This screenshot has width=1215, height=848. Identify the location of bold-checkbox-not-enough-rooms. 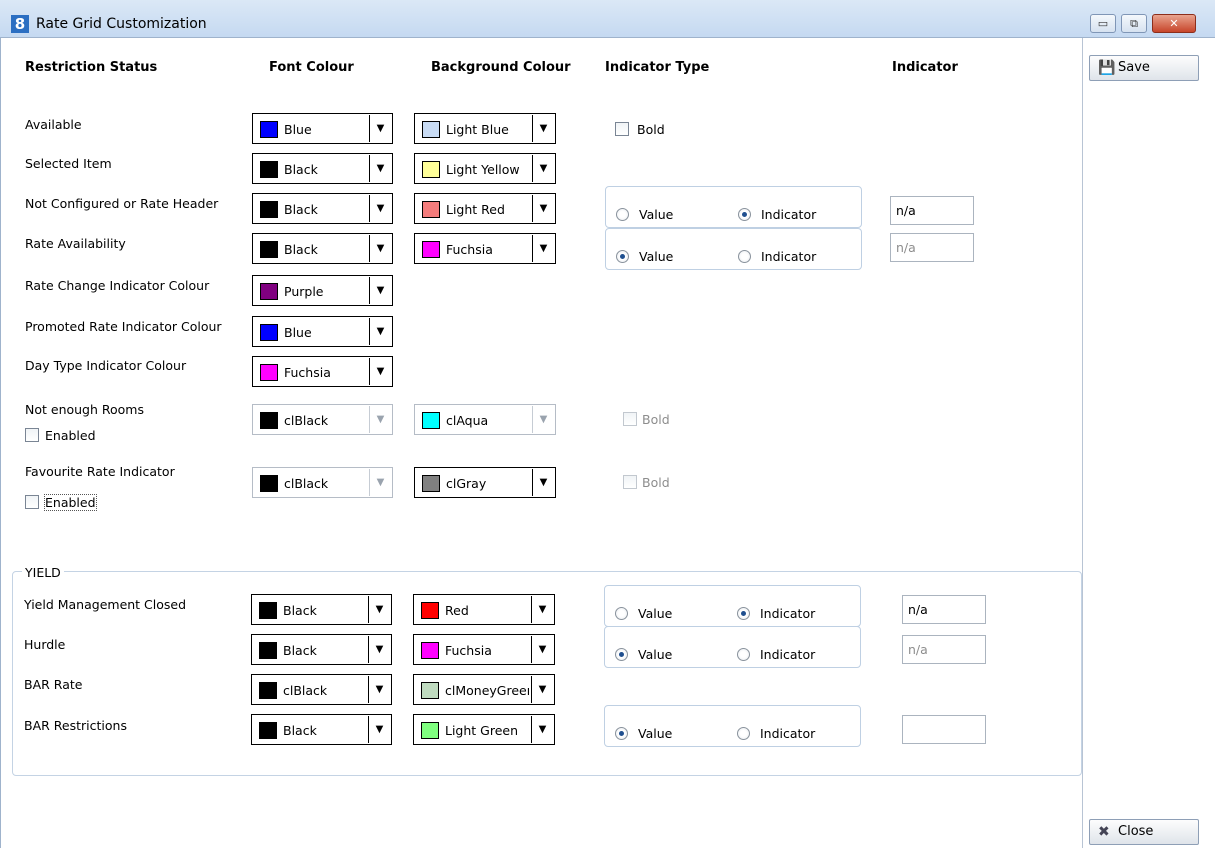
(630, 419).